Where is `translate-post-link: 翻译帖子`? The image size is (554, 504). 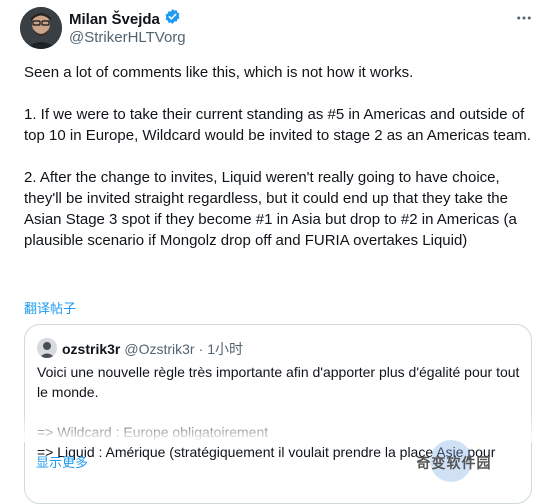
translate-post-link: 翻译帖子 is located at coordinates (50, 307).